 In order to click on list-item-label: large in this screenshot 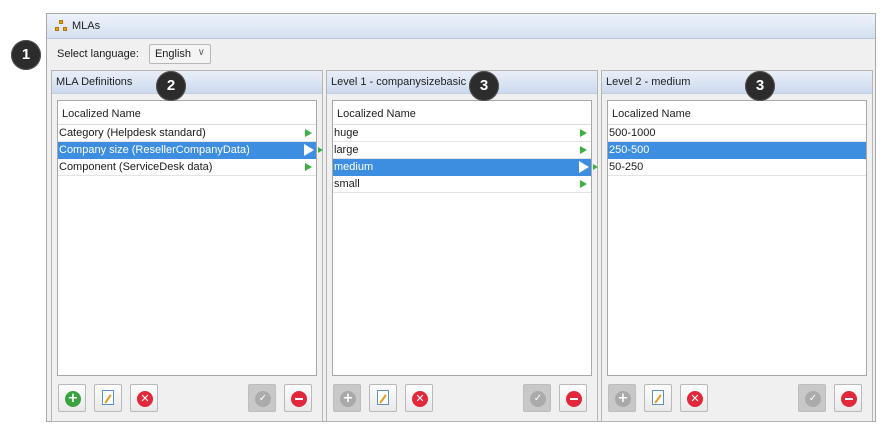, I will do `click(346, 150)`.